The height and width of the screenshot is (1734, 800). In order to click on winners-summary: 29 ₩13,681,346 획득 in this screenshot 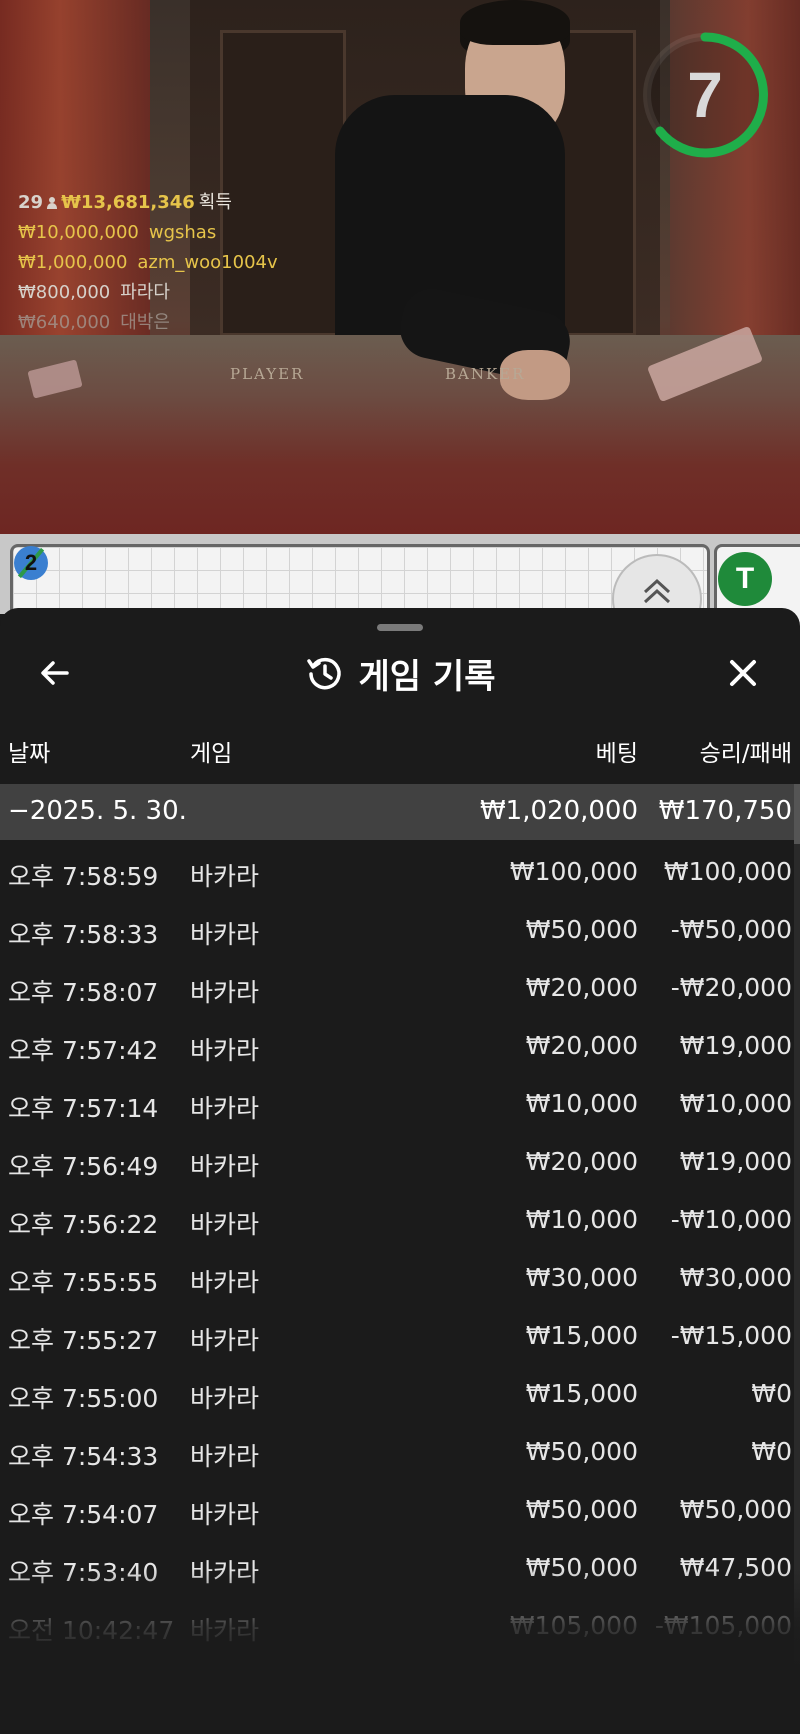, I will do `click(148, 203)`.